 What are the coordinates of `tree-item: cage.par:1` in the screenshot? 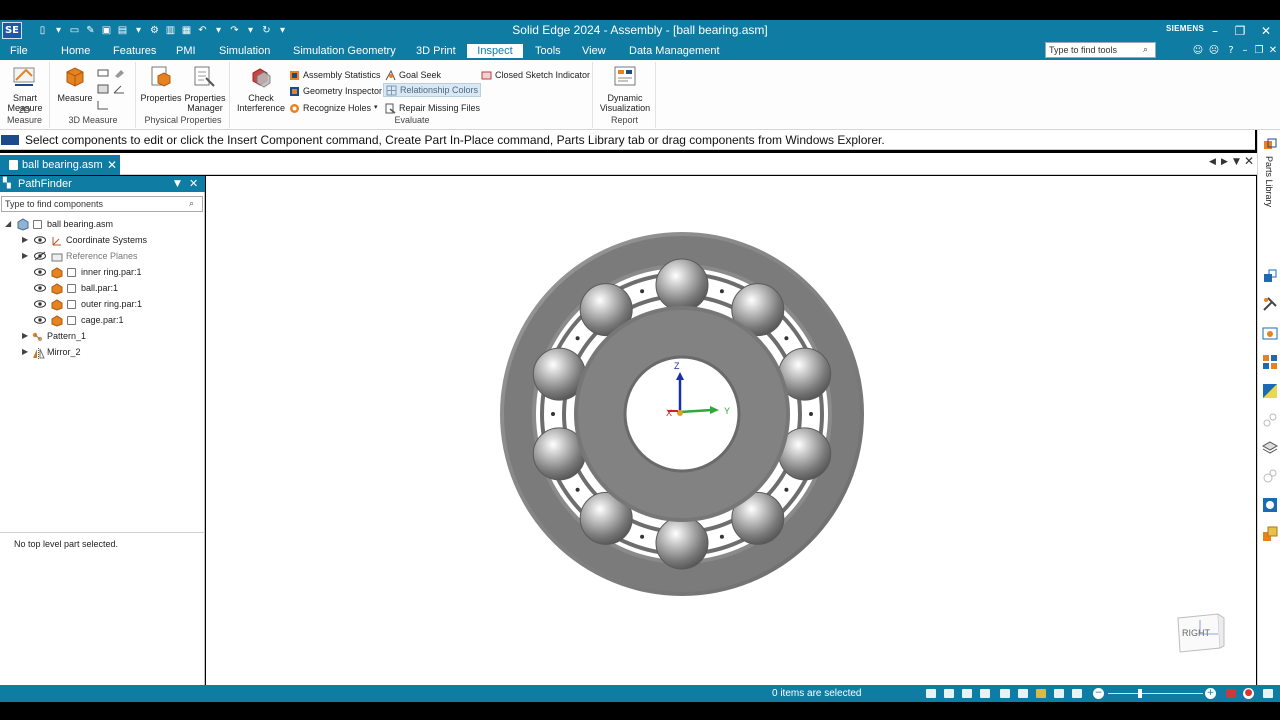 It's located at (102, 320).